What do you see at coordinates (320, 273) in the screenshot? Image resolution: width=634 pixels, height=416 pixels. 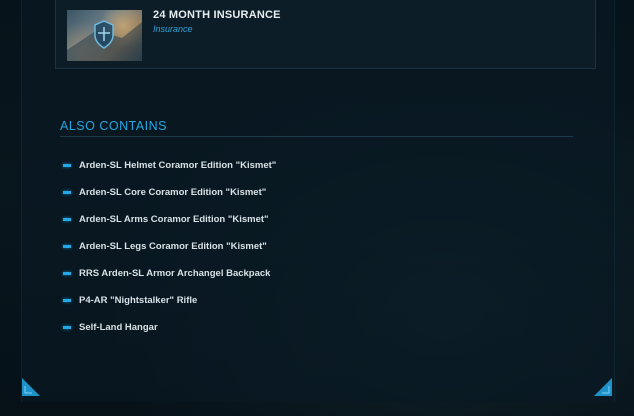 I see `list-item: RRS Arden-SL Armor Archangel Backpack` at bounding box center [320, 273].